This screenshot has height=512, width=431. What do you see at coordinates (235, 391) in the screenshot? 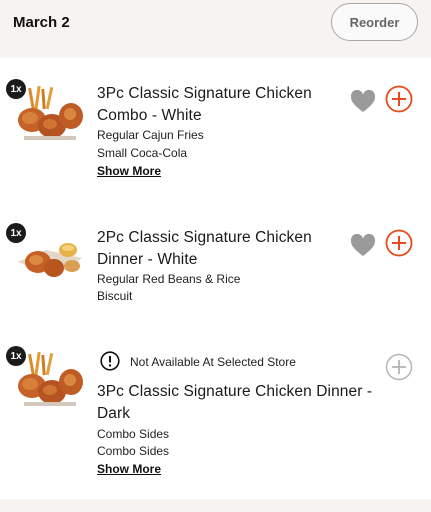
I see `item-title: 3Pc Classic Signature Chicken Dinner -` at bounding box center [235, 391].